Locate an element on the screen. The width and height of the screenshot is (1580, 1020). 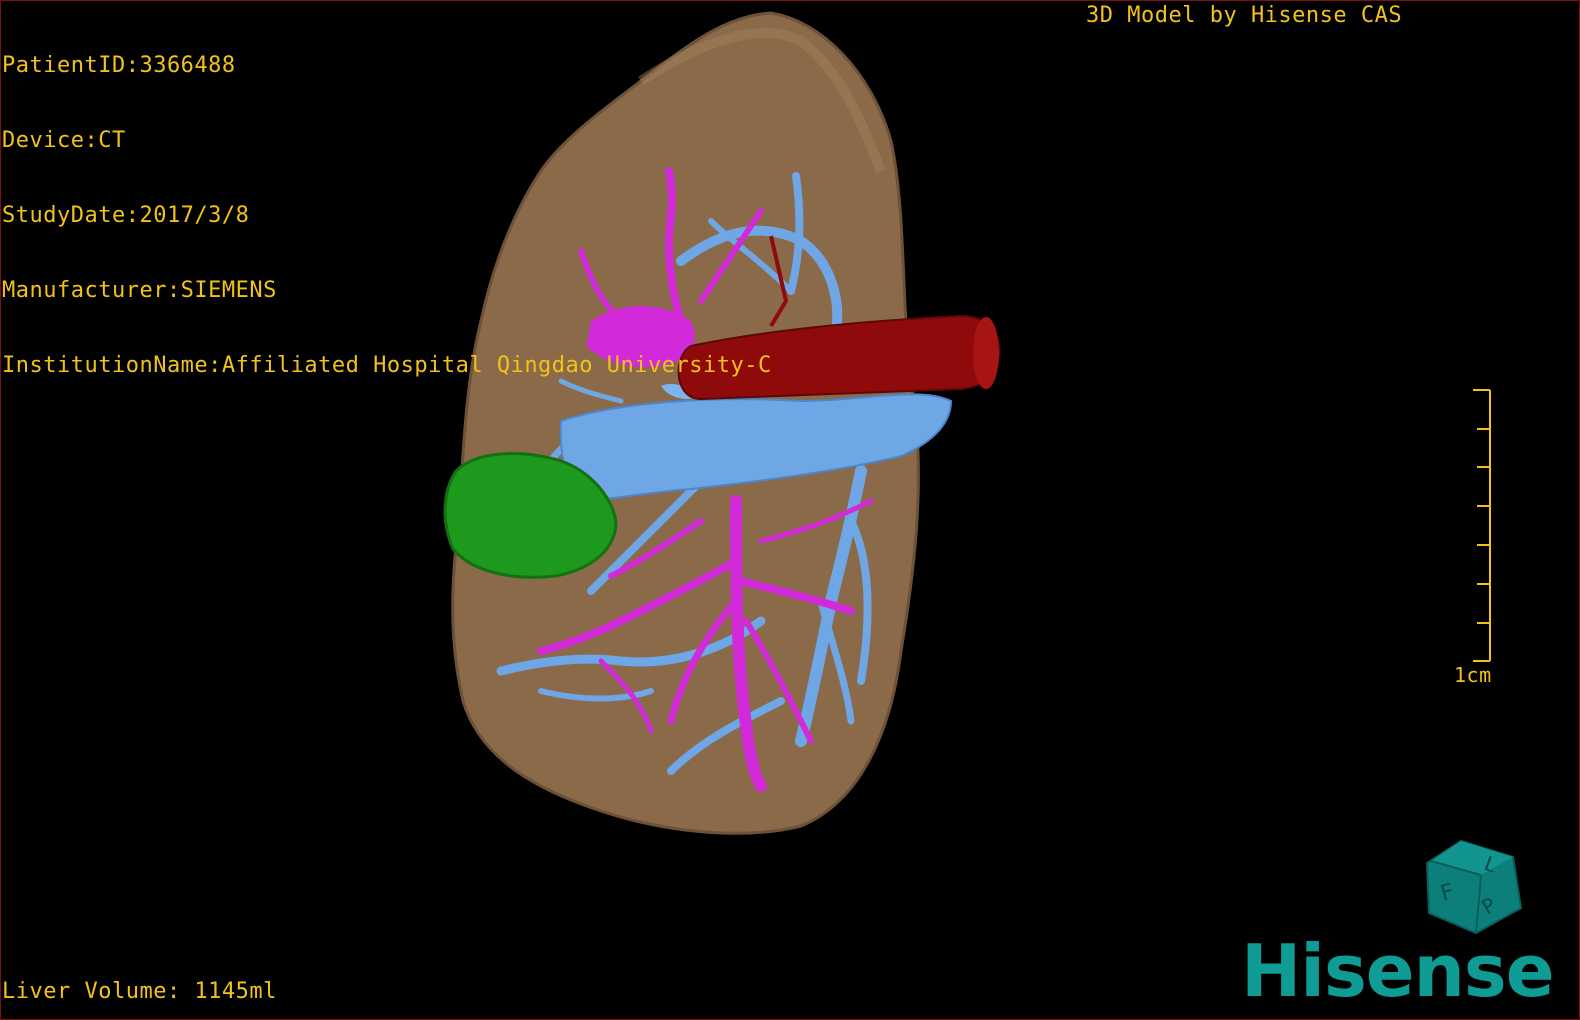
scale-bar is located at coordinates (1482, 525).